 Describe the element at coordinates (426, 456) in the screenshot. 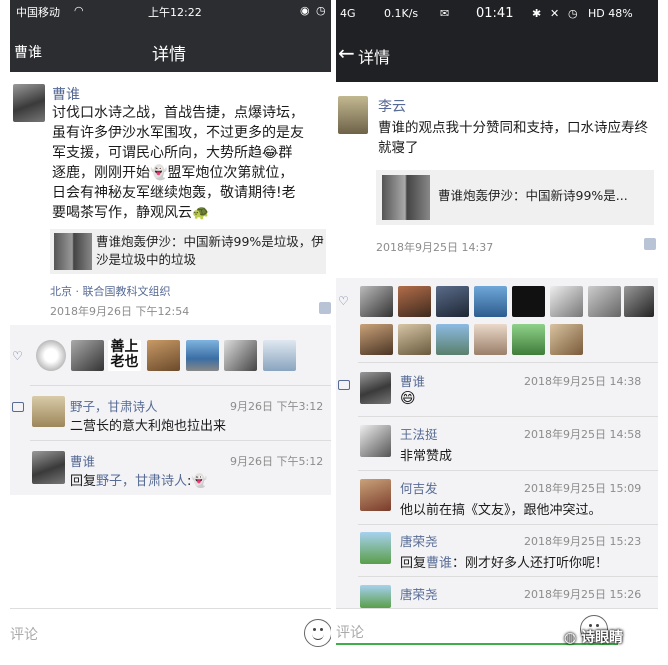

I see `comment-text: 非常赞成` at that location.